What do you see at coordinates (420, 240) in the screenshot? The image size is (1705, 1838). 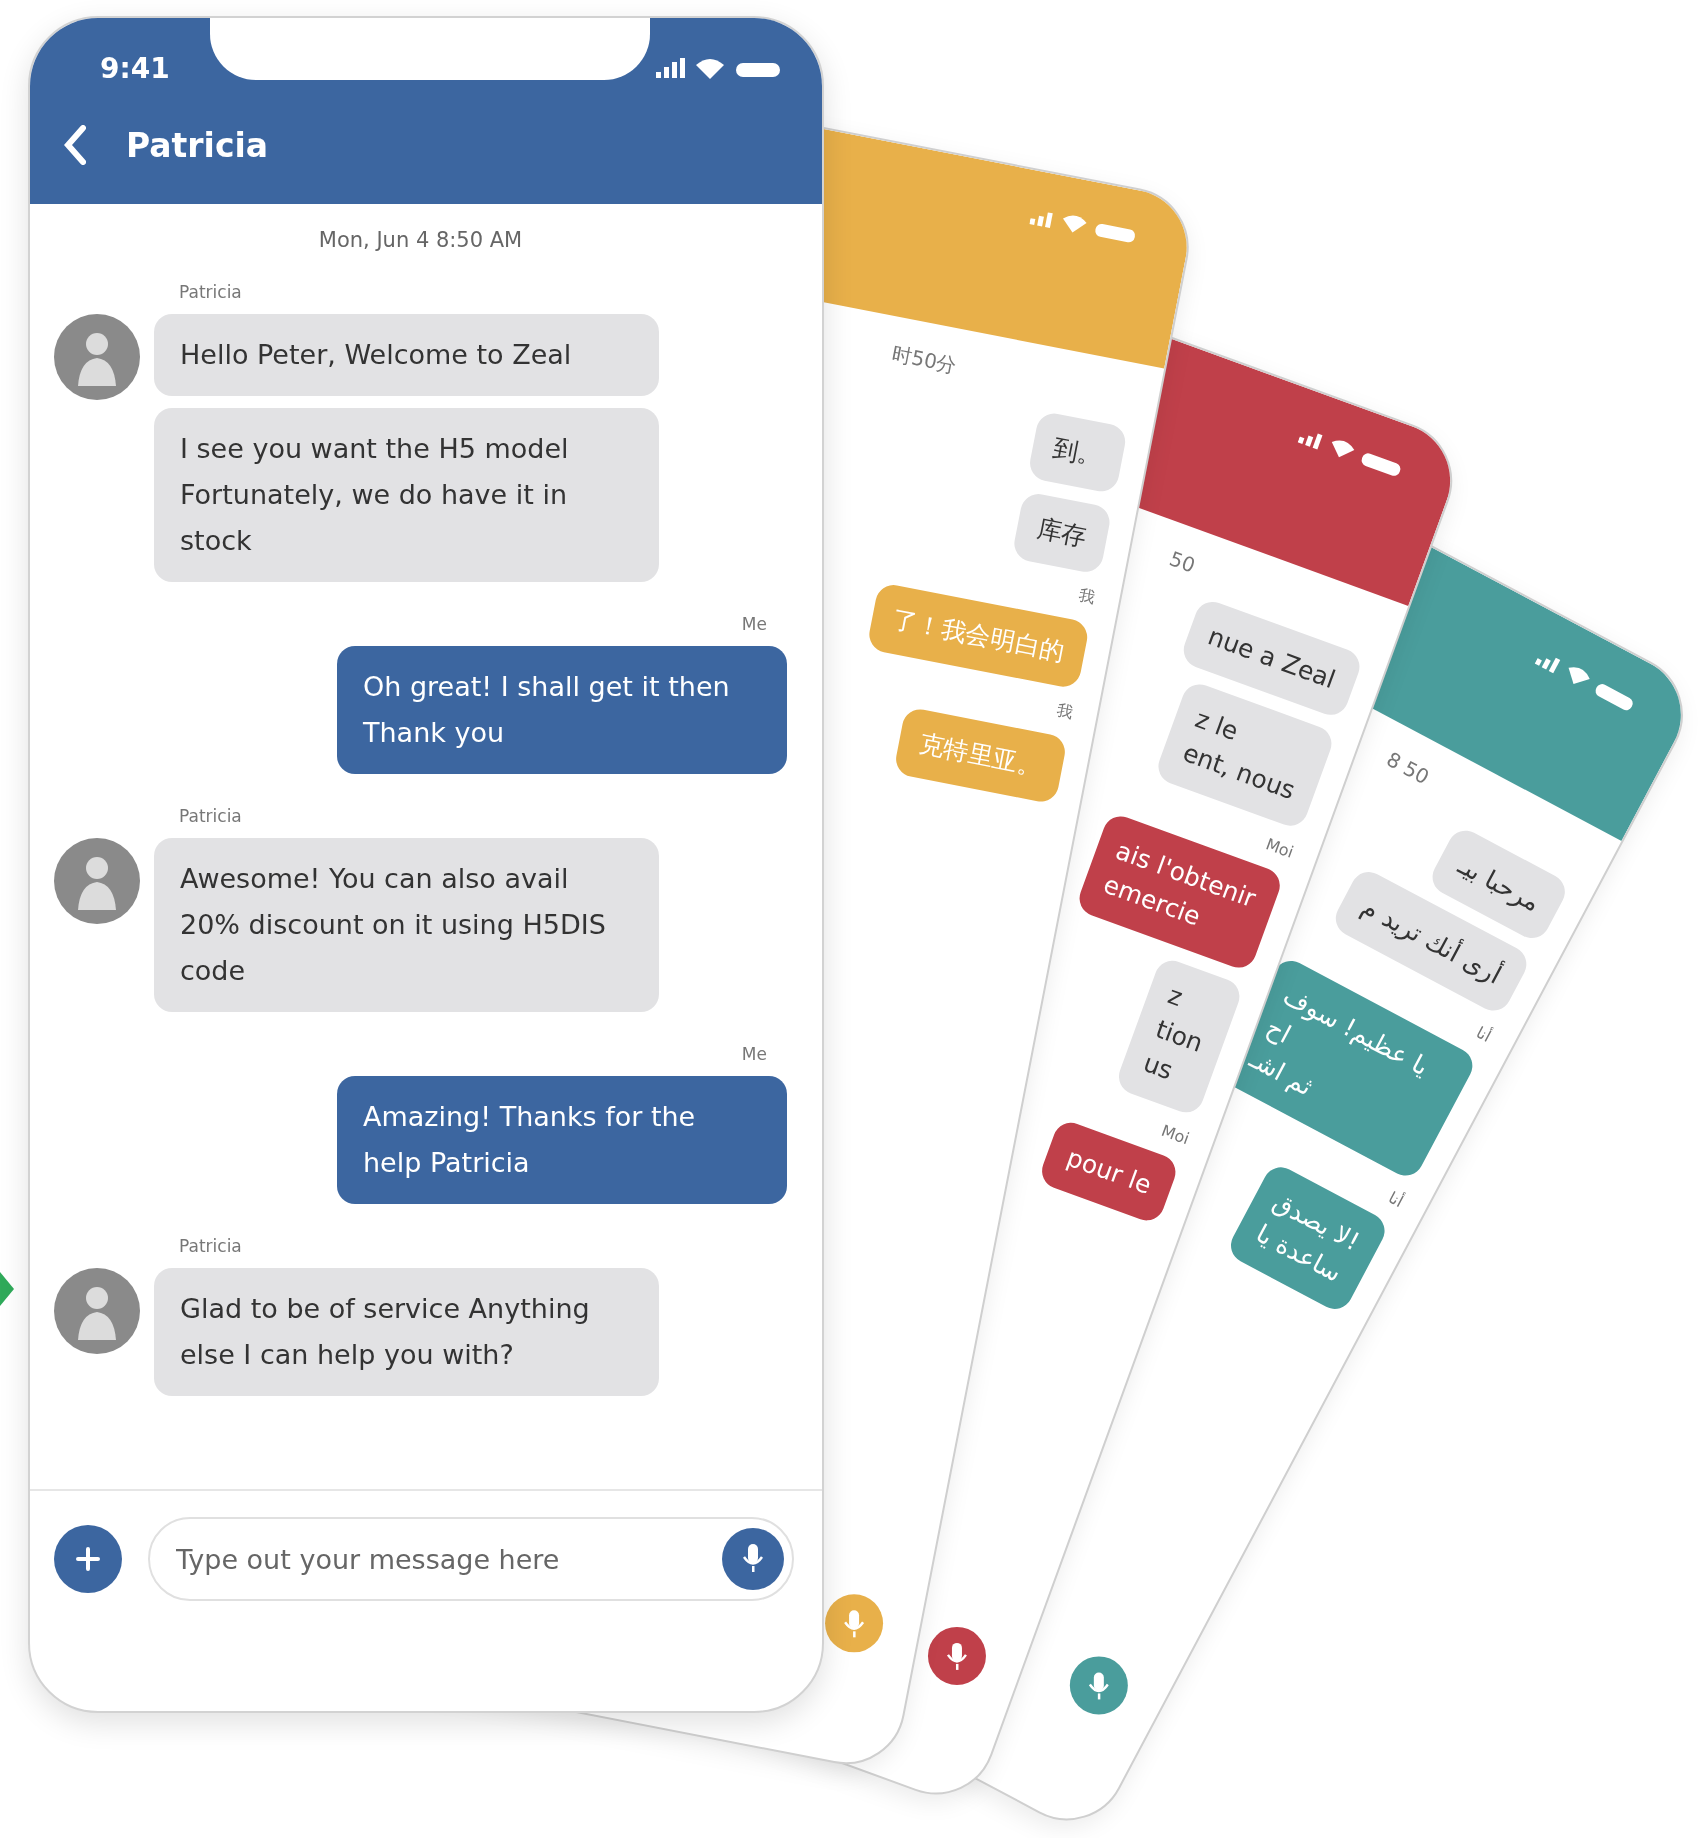 I see `date-label: Mon, Jun 4 8:50 AM` at bounding box center [420, 240].